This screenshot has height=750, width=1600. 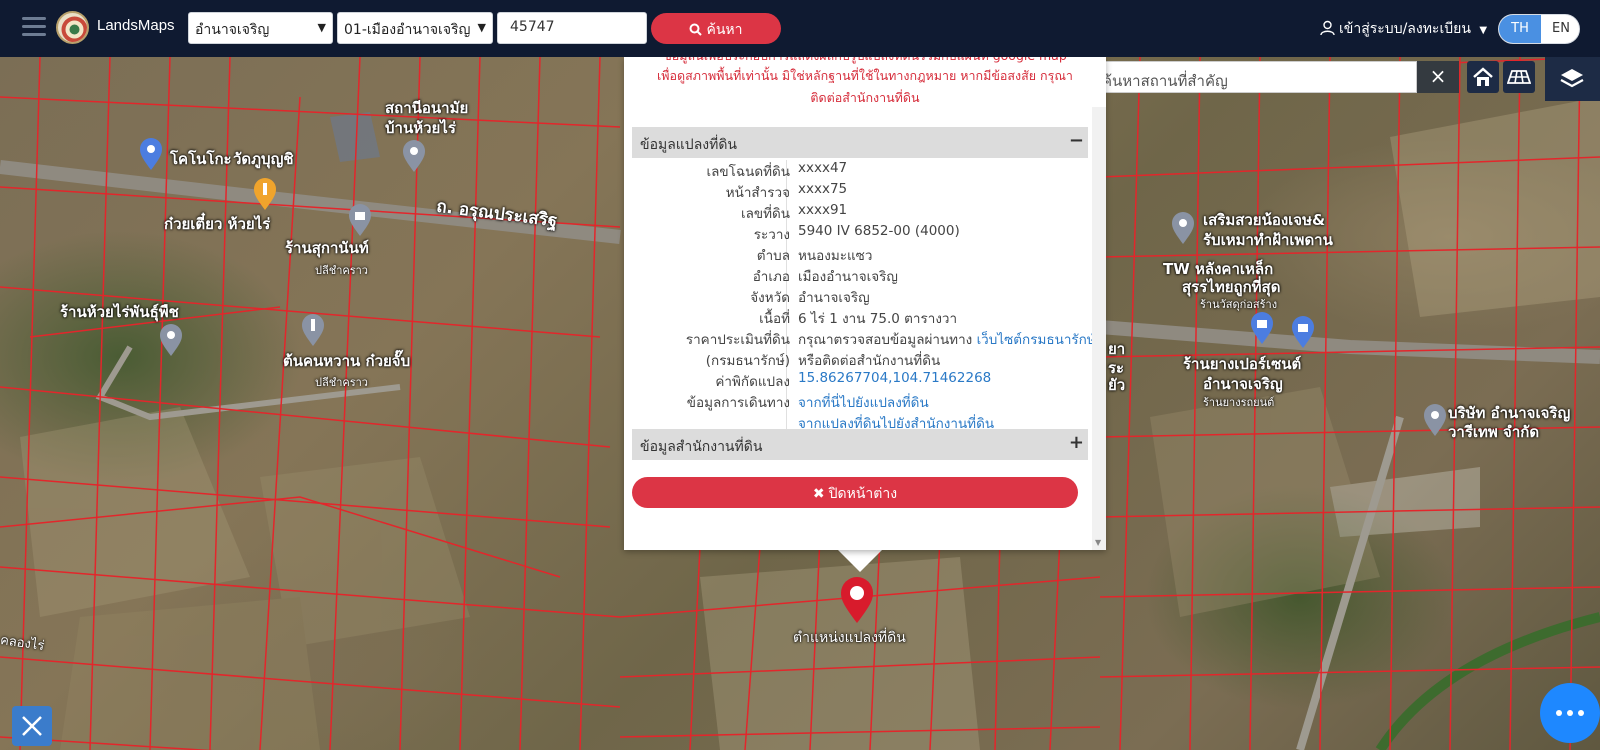 What do you see at coordinates (1509, 413) in the screenshot?
I see `map-label: บริษัท อำนาจเจริญ` at bounding box center [1509, 413].